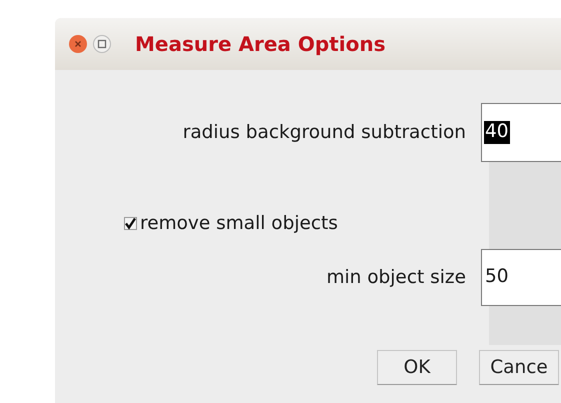  What do you see at coordinates (521, 132) in the screenshot?
I see `input-field: 40` at bounding box center [521, 132].